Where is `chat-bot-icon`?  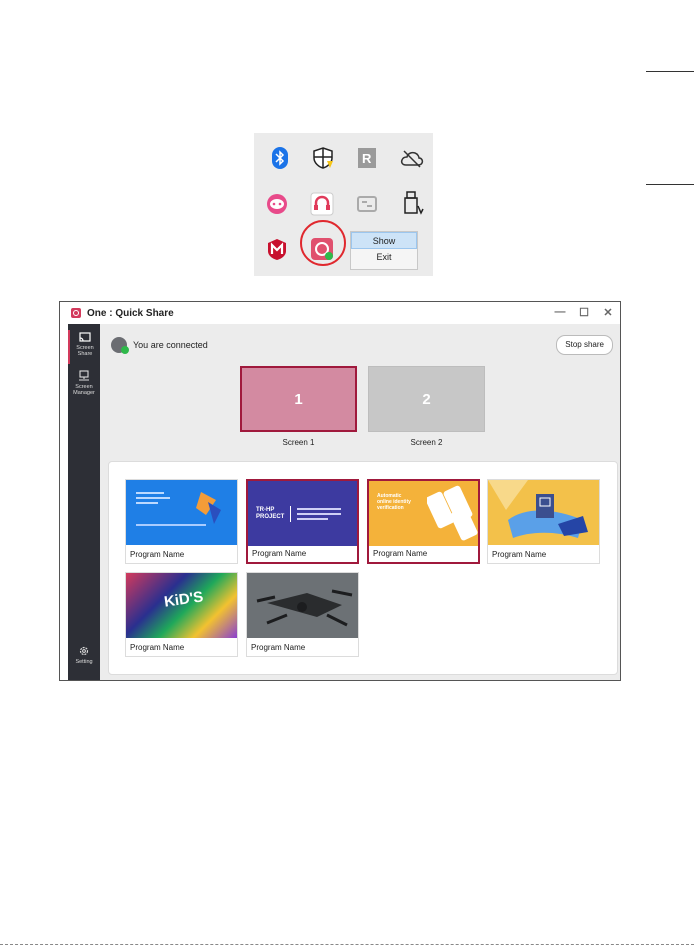
chat-bot-icon is located at coordinates (277, 204).